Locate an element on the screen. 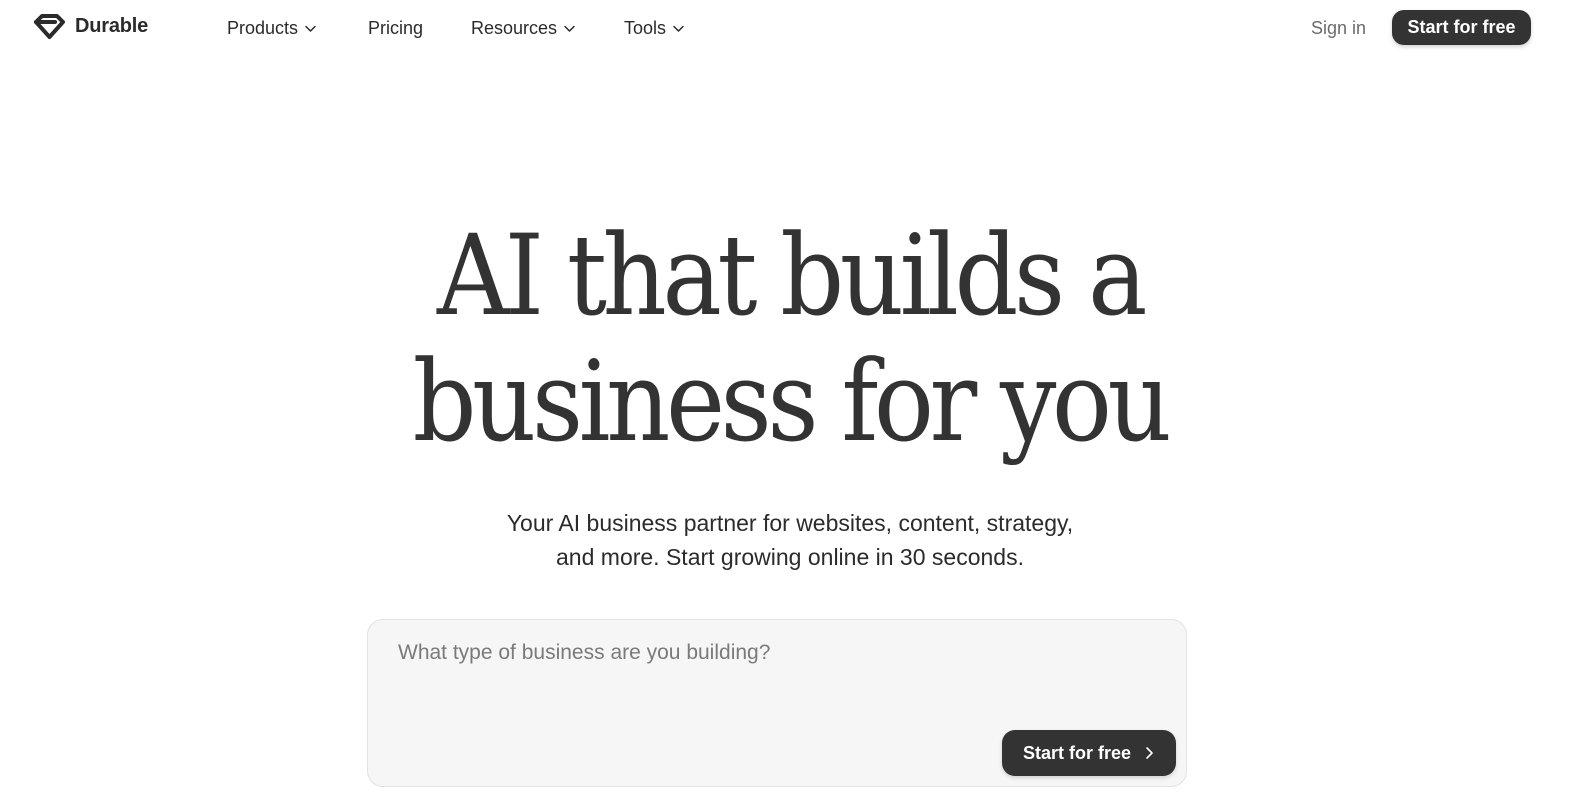 This screenshot has width=1580, height=801. header-start-for-free-button: Start for free is located at coordinates (1461, 27).